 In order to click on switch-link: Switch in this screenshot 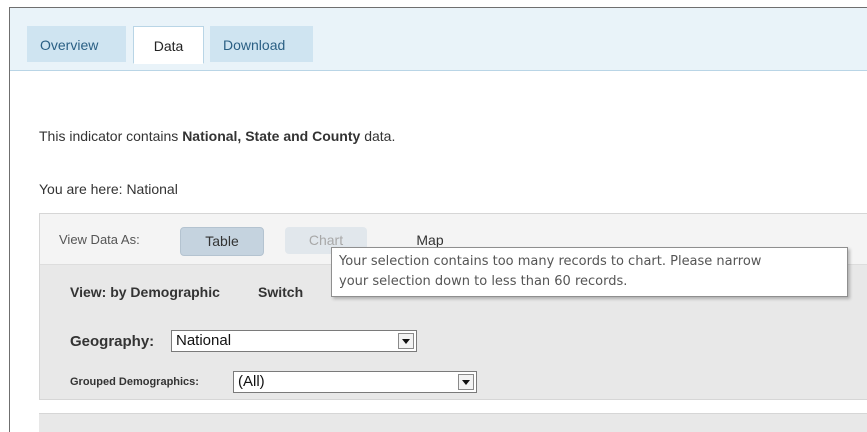, I will do `click(297, 292)`.